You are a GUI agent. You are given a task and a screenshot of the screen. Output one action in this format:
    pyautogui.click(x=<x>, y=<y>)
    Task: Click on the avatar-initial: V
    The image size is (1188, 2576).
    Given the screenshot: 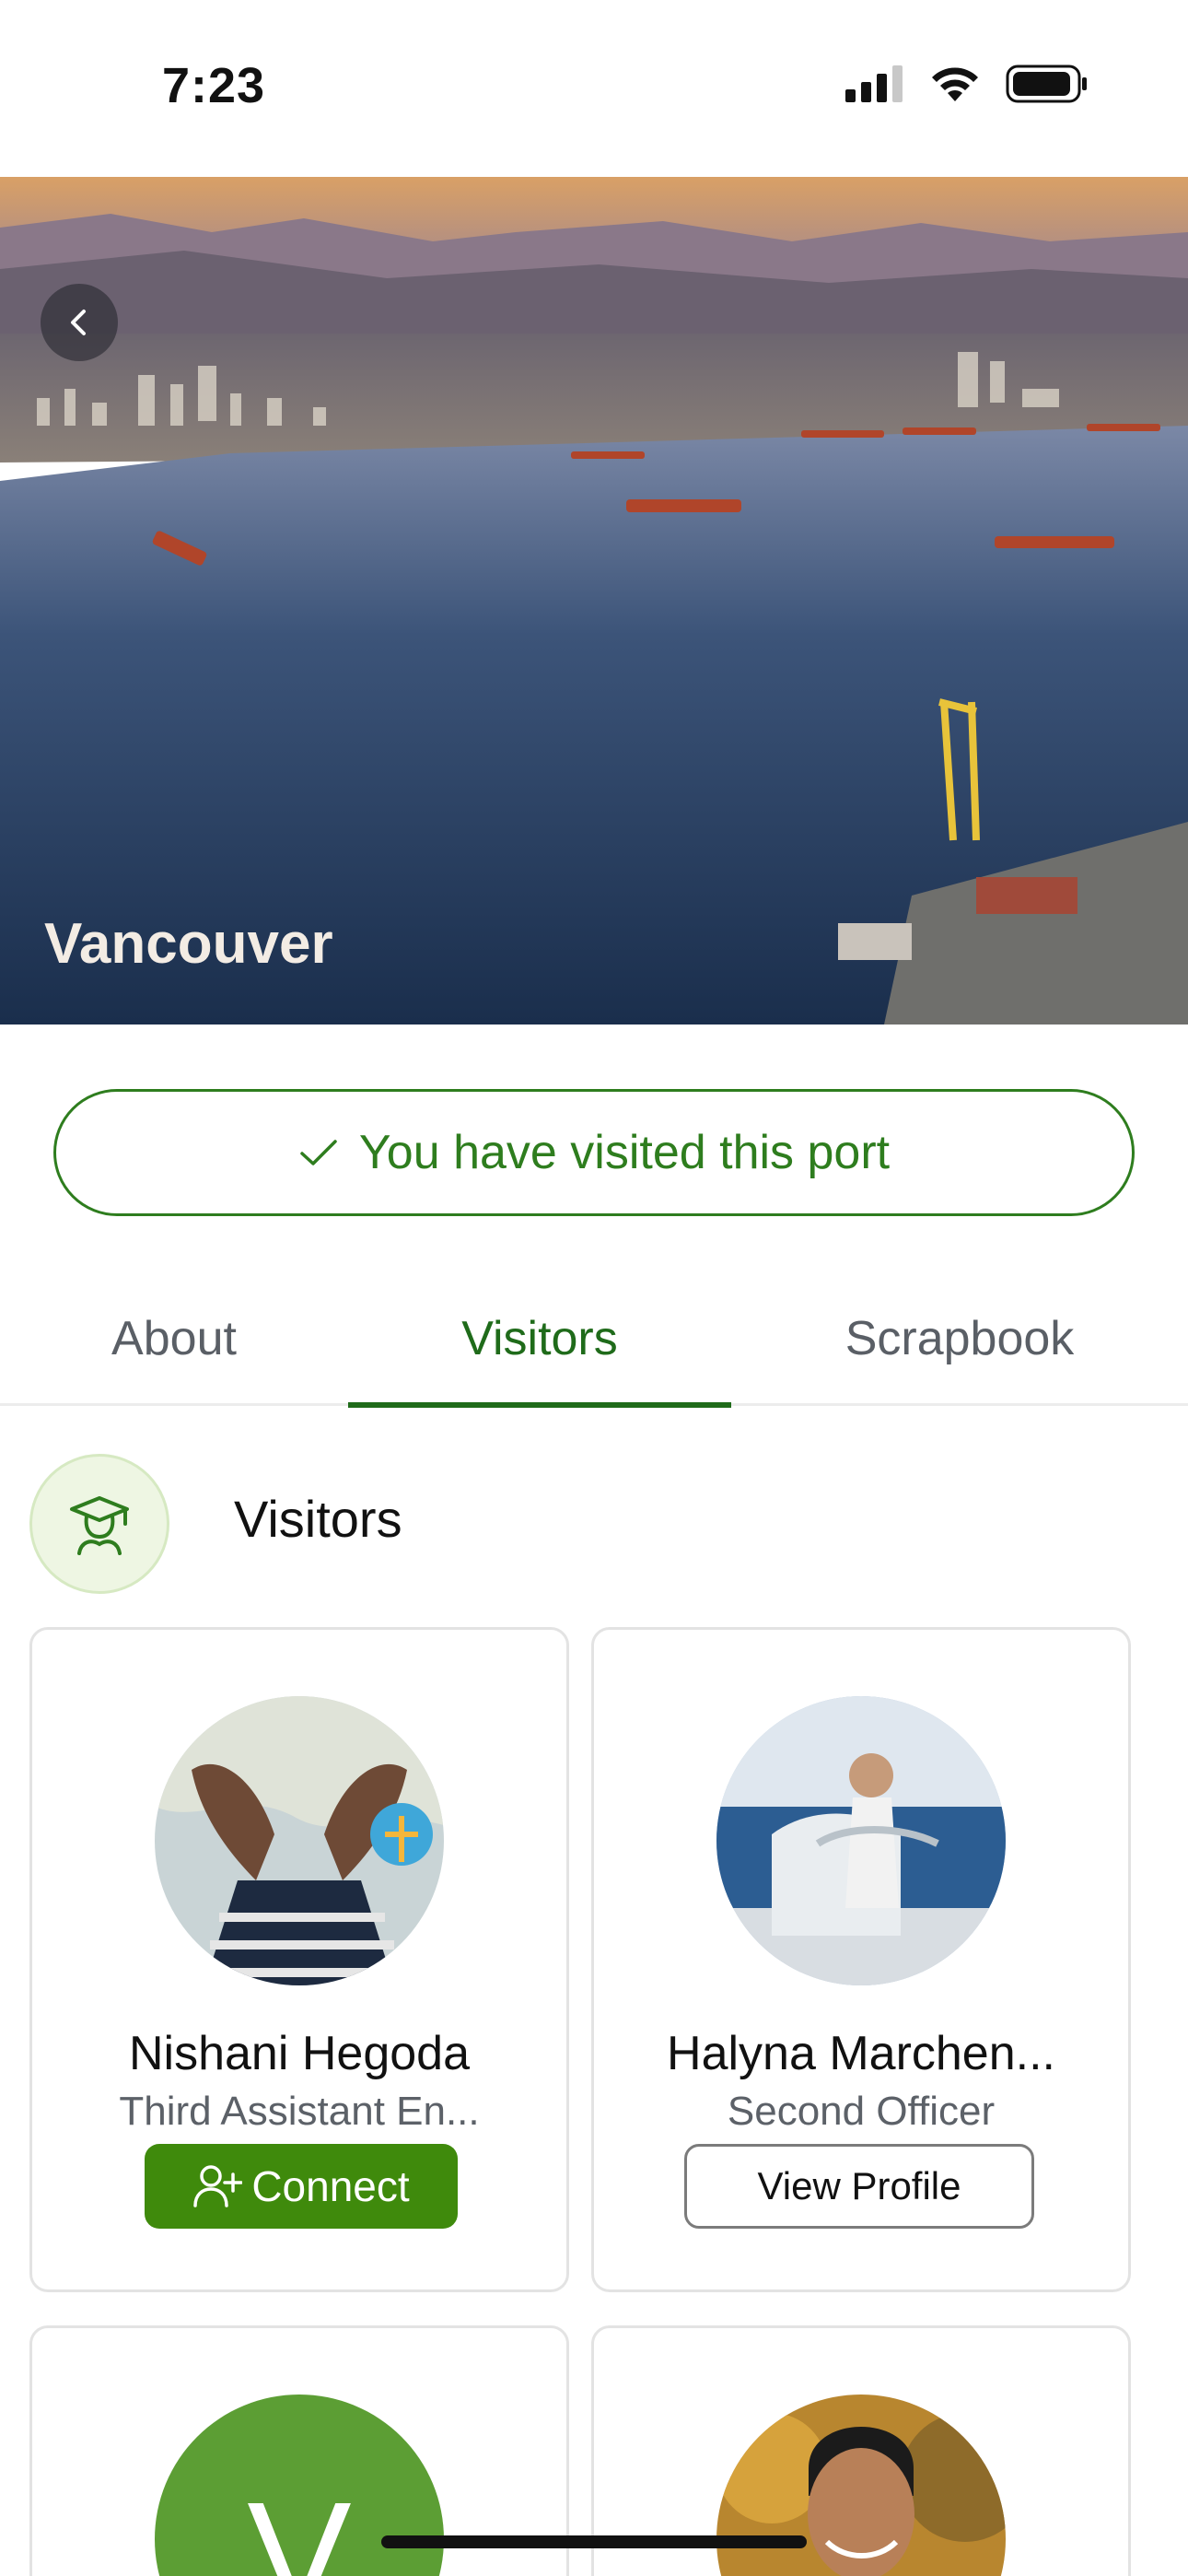 What is the action you would take?
    pyautogui.click(x=299, y=2523)
    